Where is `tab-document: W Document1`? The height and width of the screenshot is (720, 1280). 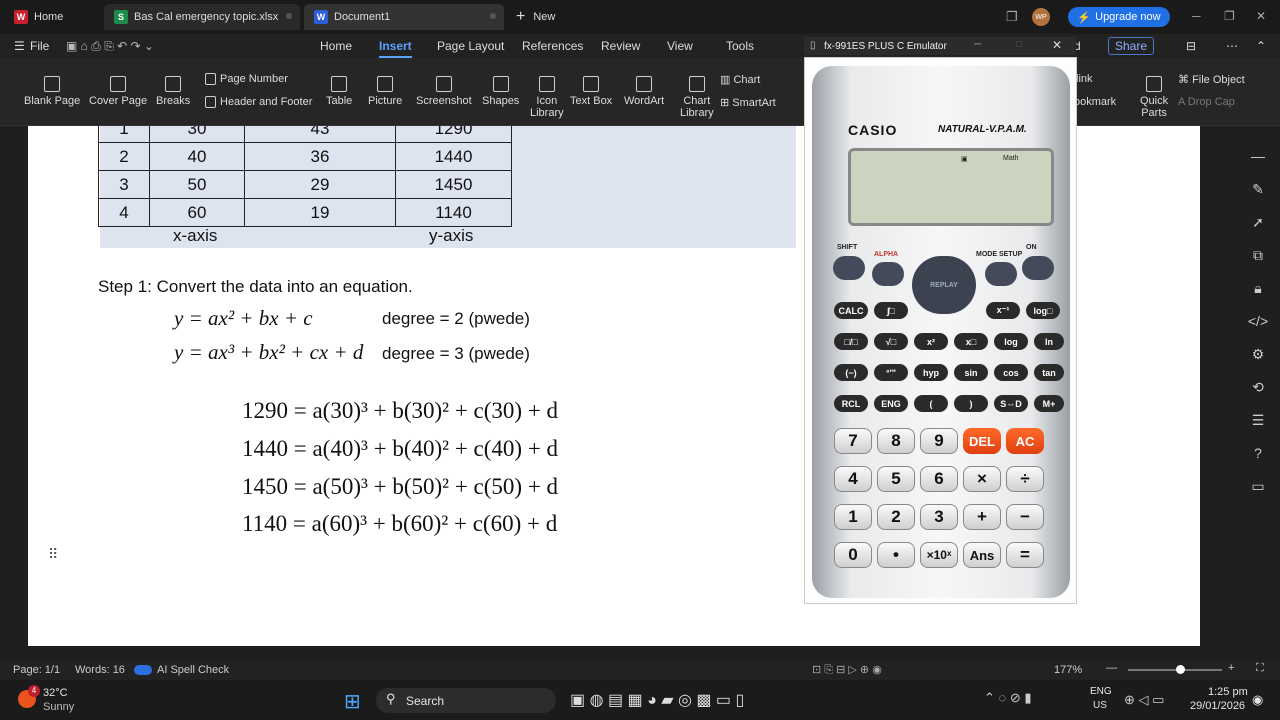 tab-document: W Document1 is located at coordinates (404, 17).